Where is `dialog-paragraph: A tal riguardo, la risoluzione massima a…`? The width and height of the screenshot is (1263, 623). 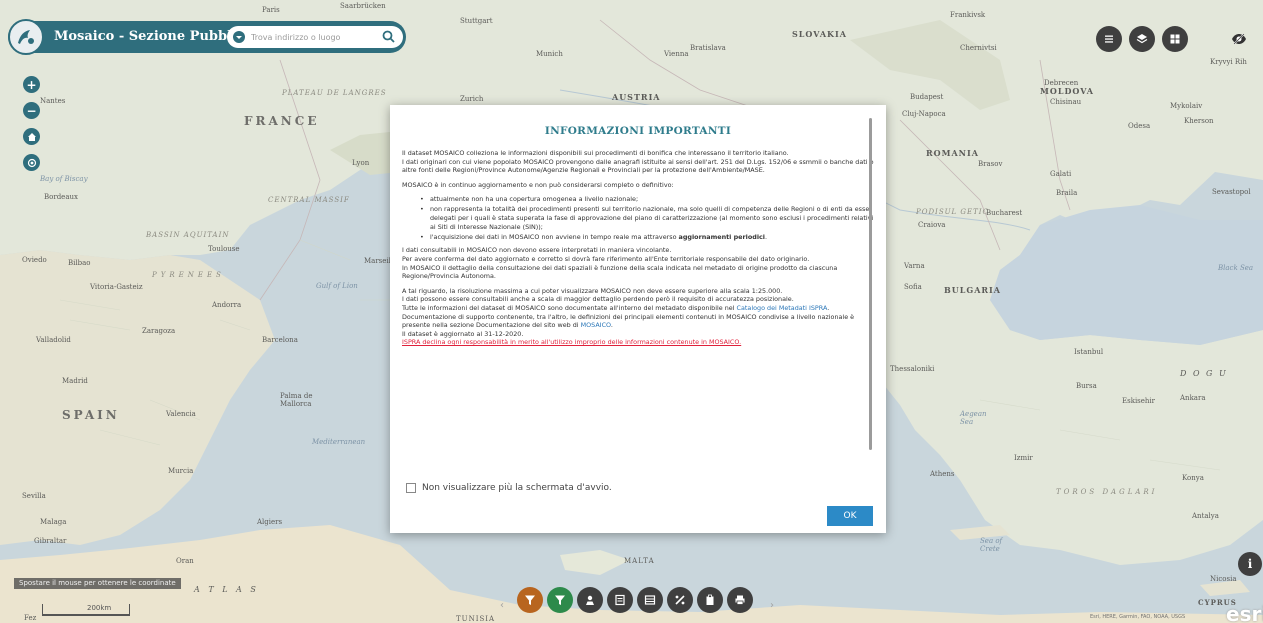
dialog-paragraph: A tal riguardo, la risoluzione massima a… is located at coordinates (638, 317).